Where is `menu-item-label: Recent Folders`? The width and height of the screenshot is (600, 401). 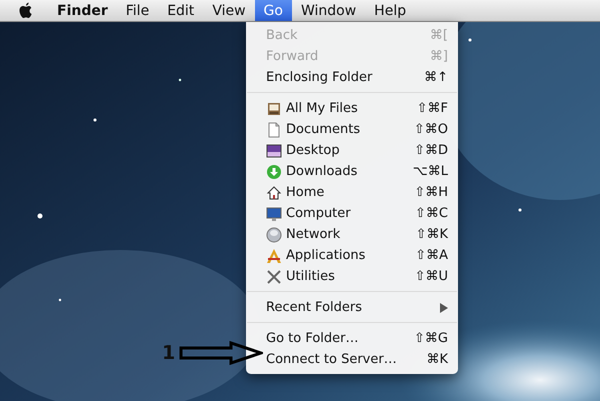
menu-item-label: Recent Folders is located at coordinates (315, 307).